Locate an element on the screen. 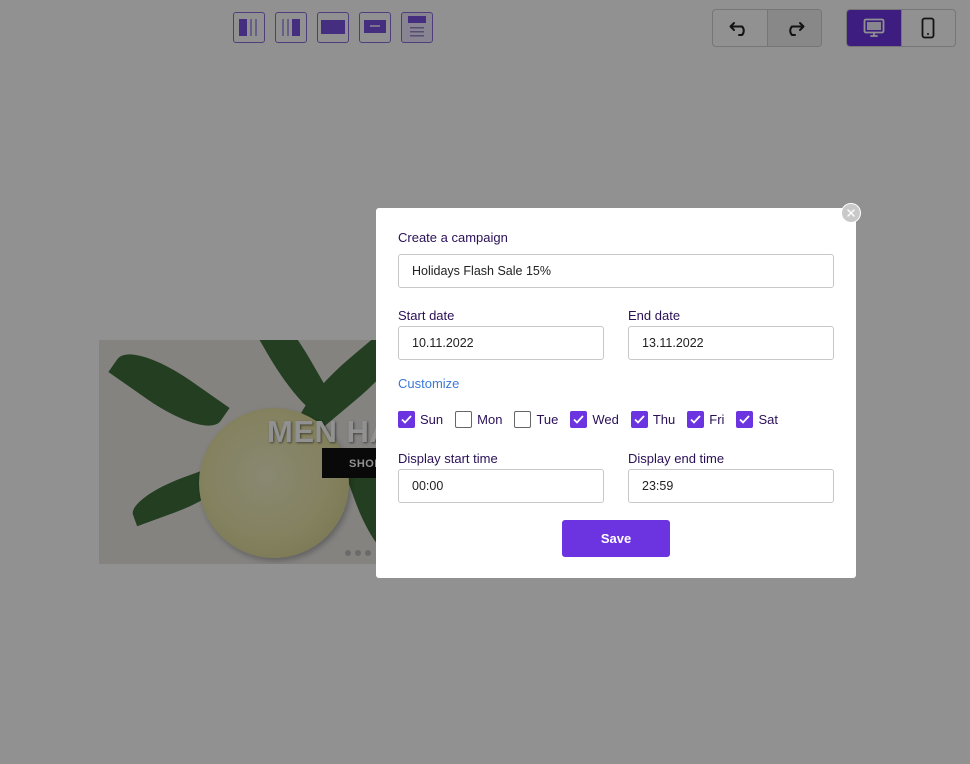  day-label: Tue is located at coordinates (547, 419).